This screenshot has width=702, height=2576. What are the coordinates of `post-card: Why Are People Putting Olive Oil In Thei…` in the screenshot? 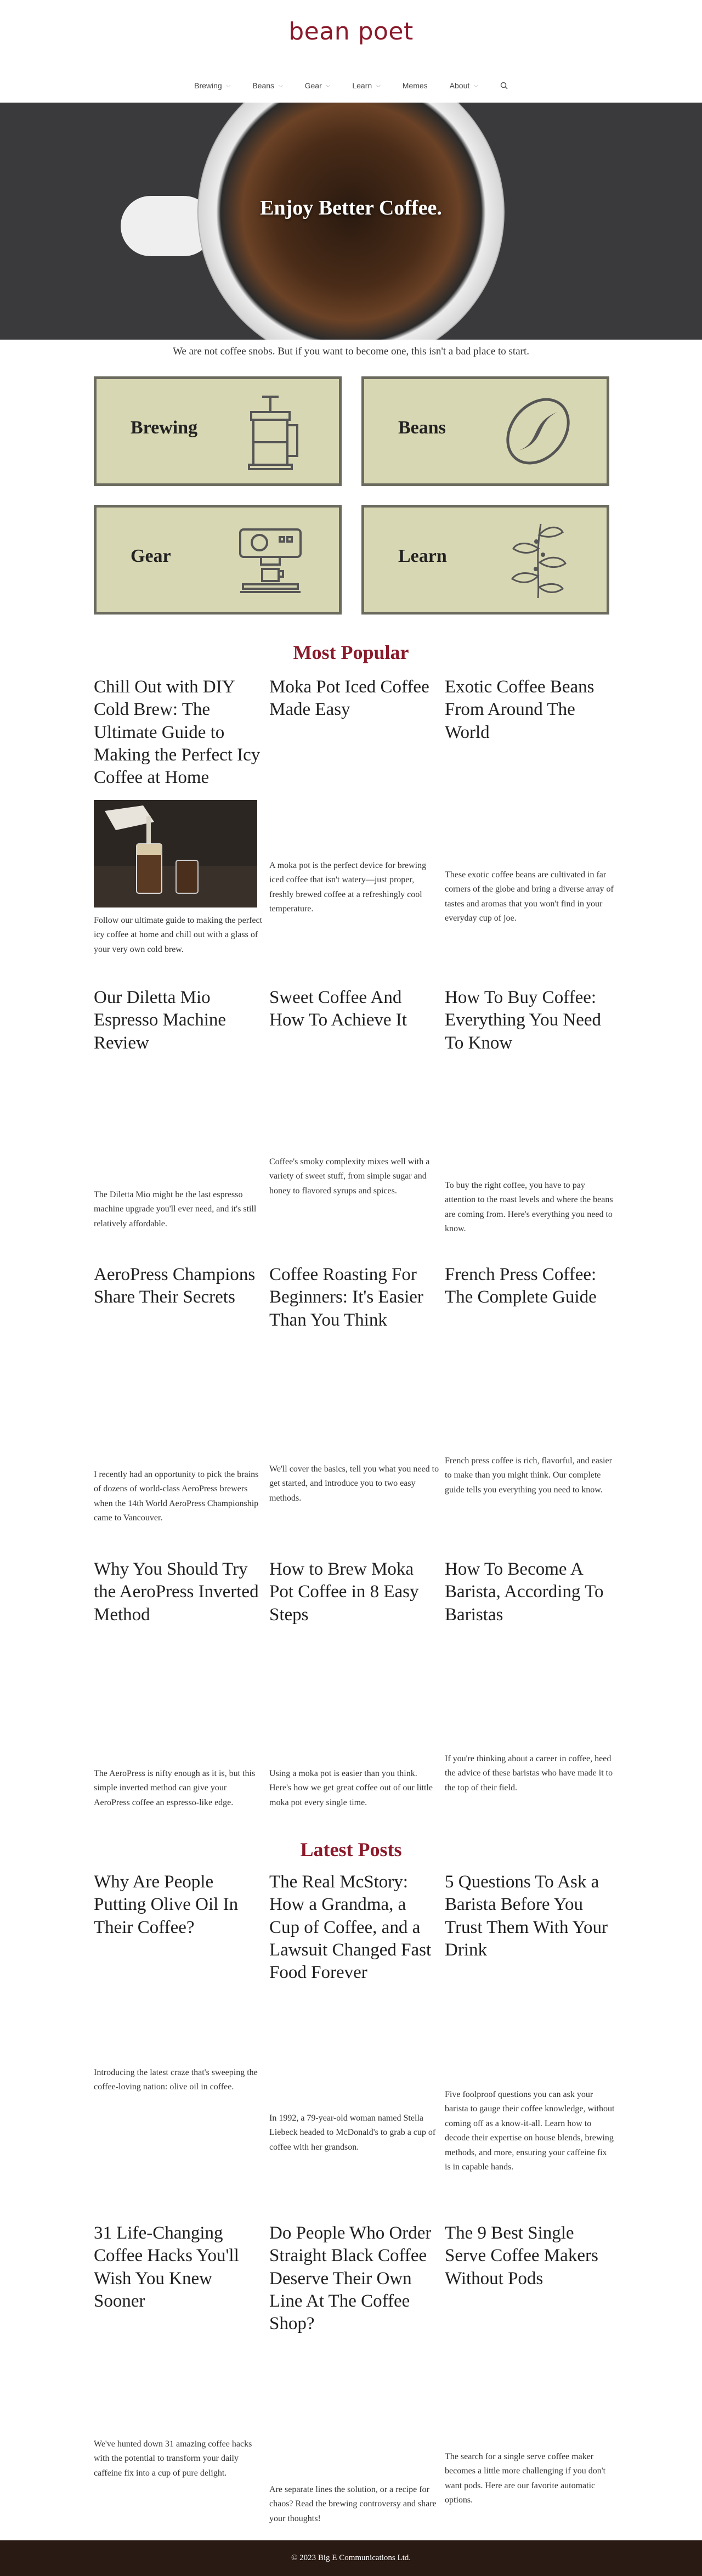 It's located at (179, 1905).